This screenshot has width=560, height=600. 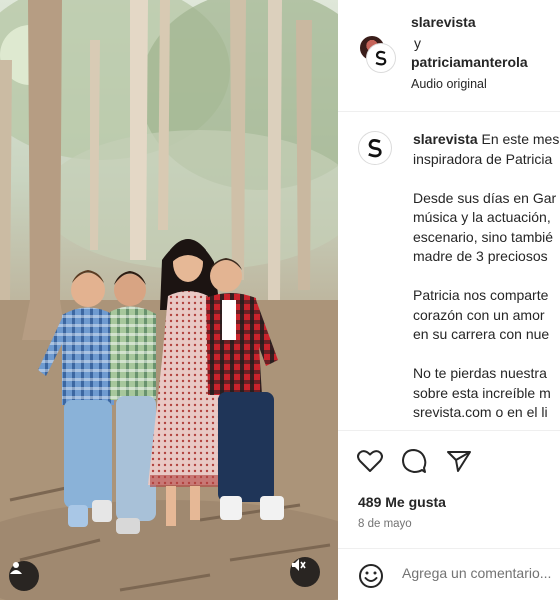 I want to click on smiley-icon, so click(x=371, y=576).